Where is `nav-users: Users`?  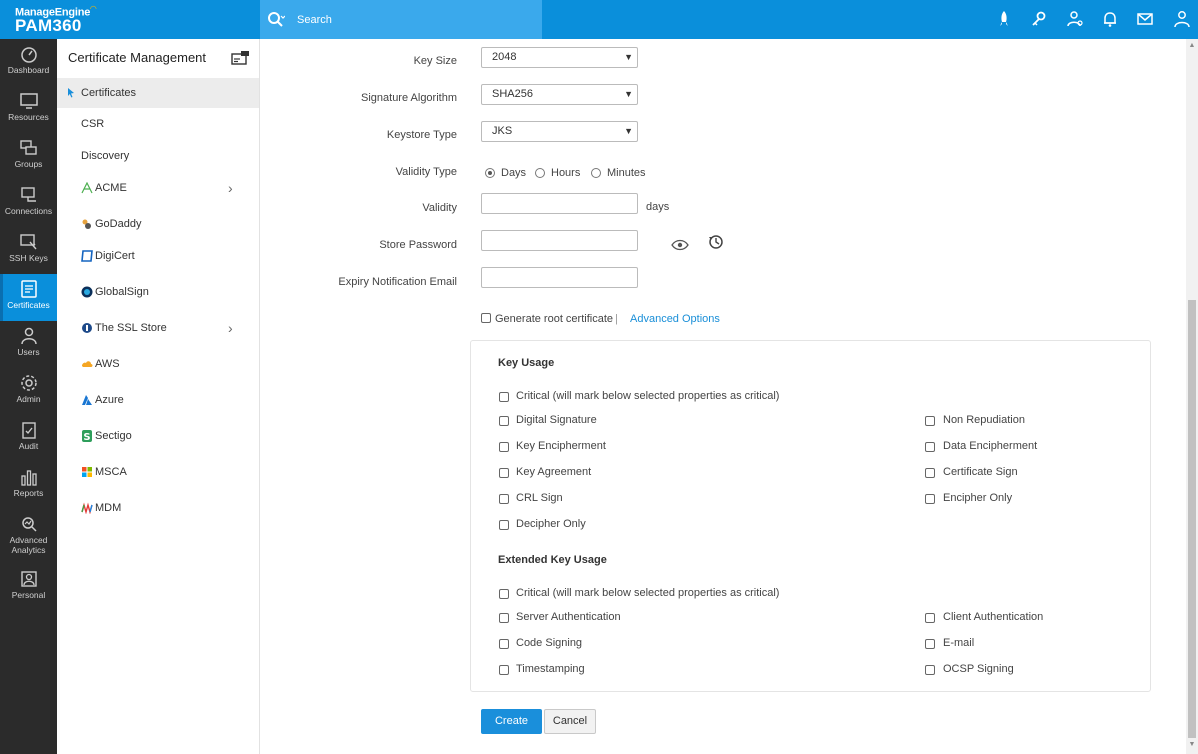
nav-users: Users is located at coordinates (28, 344).